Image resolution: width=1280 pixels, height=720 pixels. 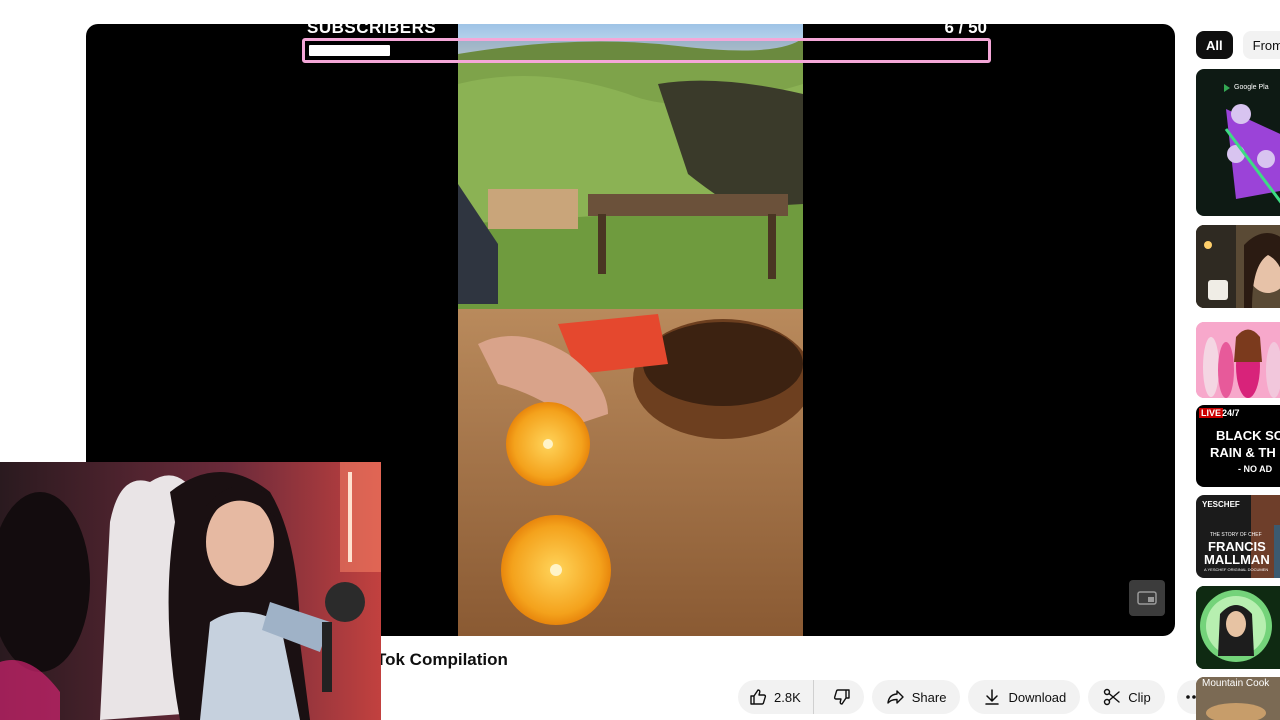 I want to click on live-duration-label: 24/7, so click(x=1231, y=413).